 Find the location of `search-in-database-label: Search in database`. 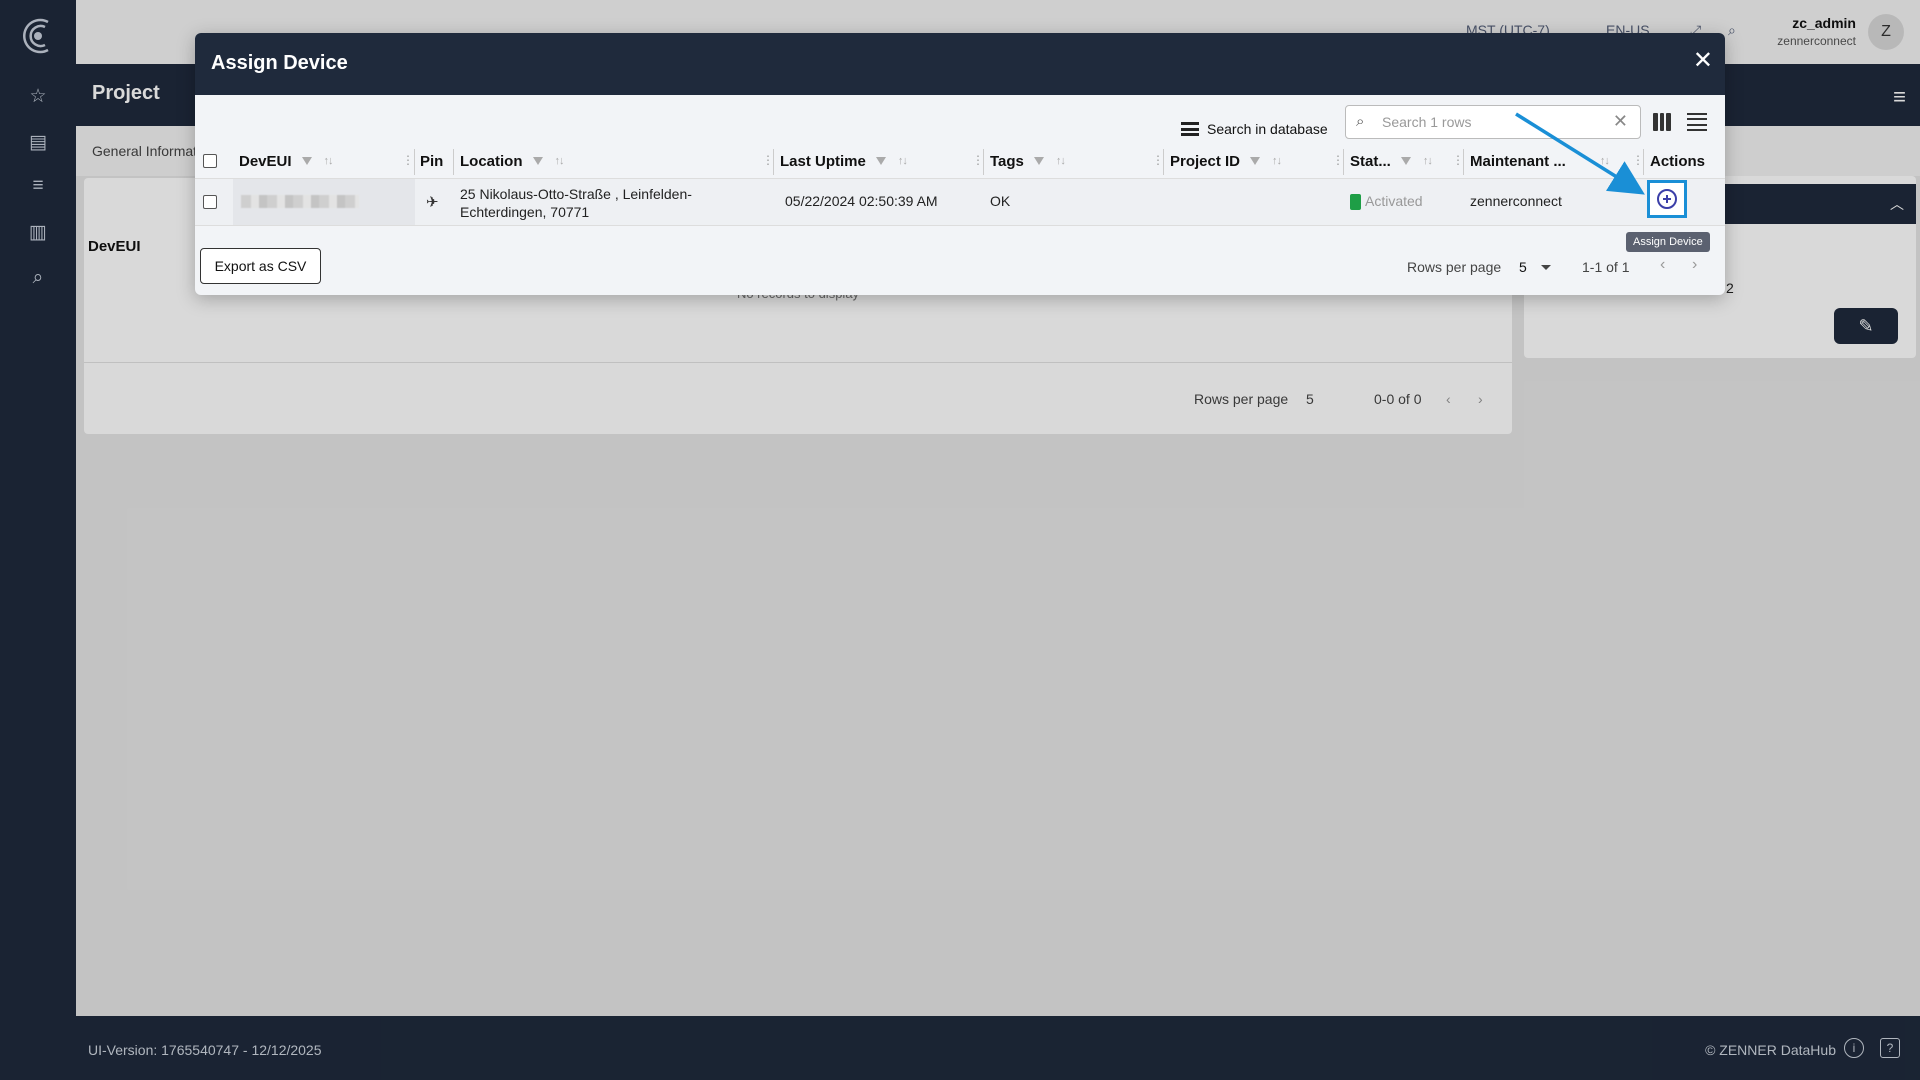

search-in-database-label: Search in database is located at coordinates (1267, 129).